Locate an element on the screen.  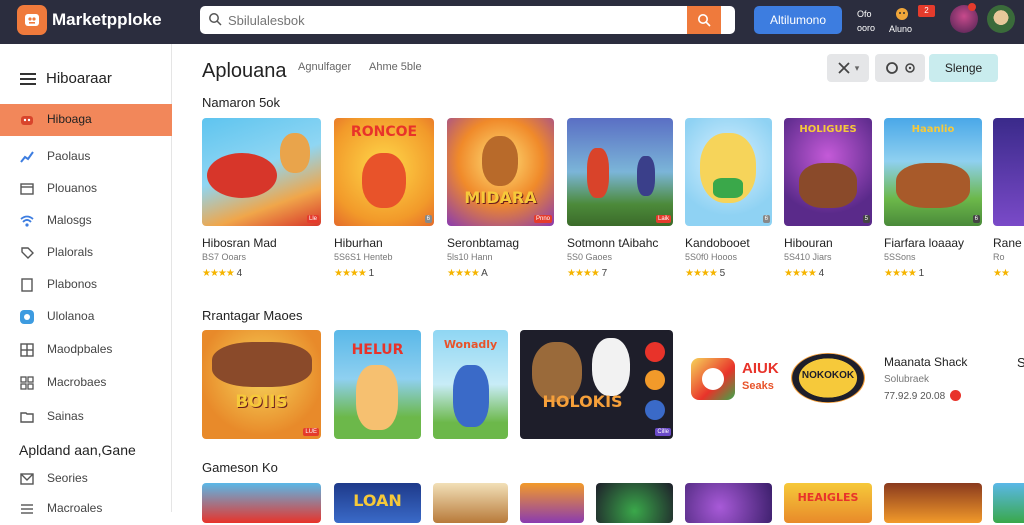
app-thumbnail: HEAIGLES is located at coordinates (828, 503).